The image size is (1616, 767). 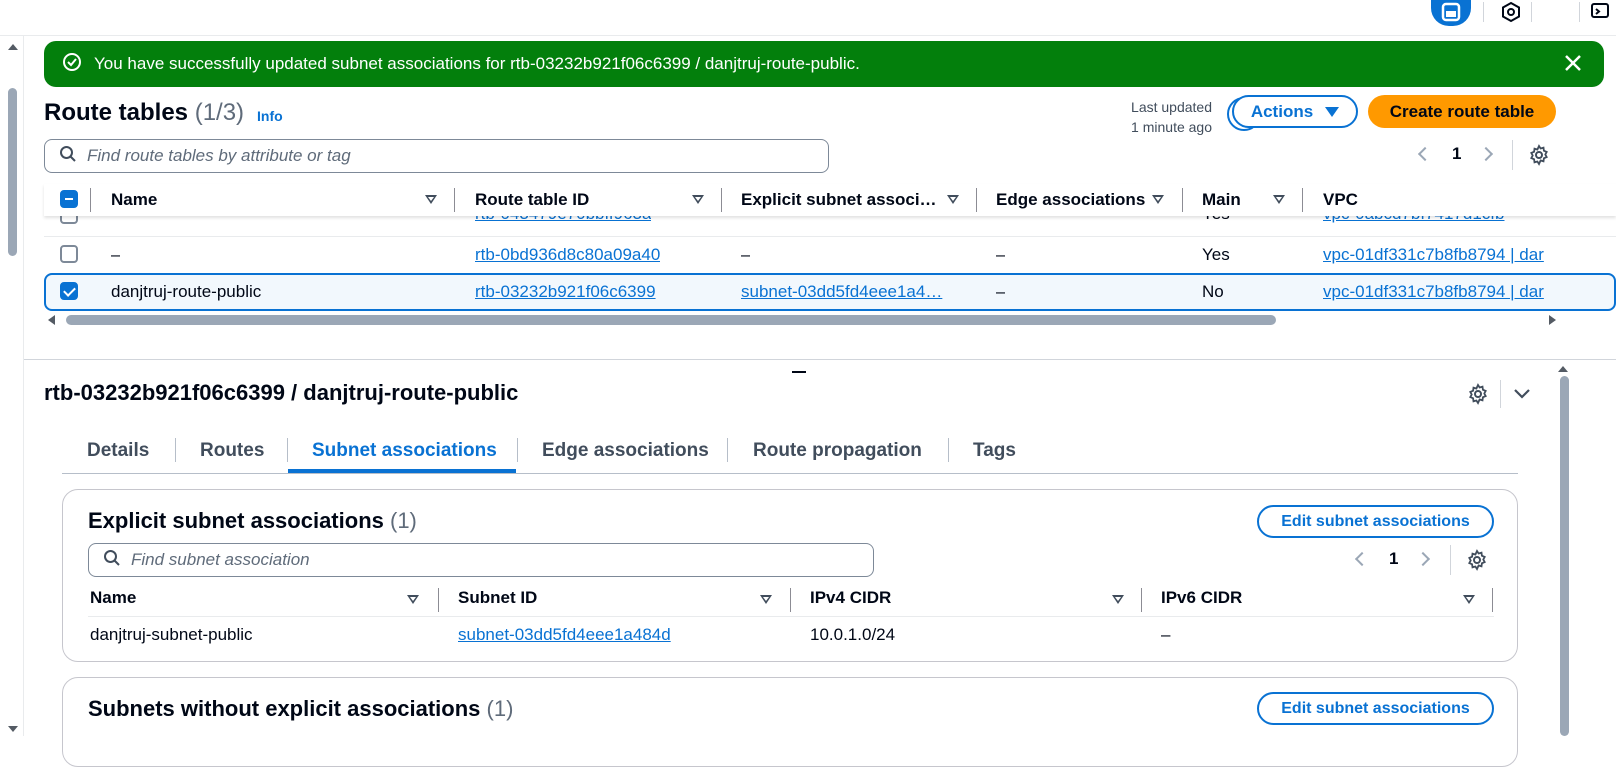 I want to click on column-header-ipv4-cidr: IPv4 CIDR, so click(x=850, y=598).